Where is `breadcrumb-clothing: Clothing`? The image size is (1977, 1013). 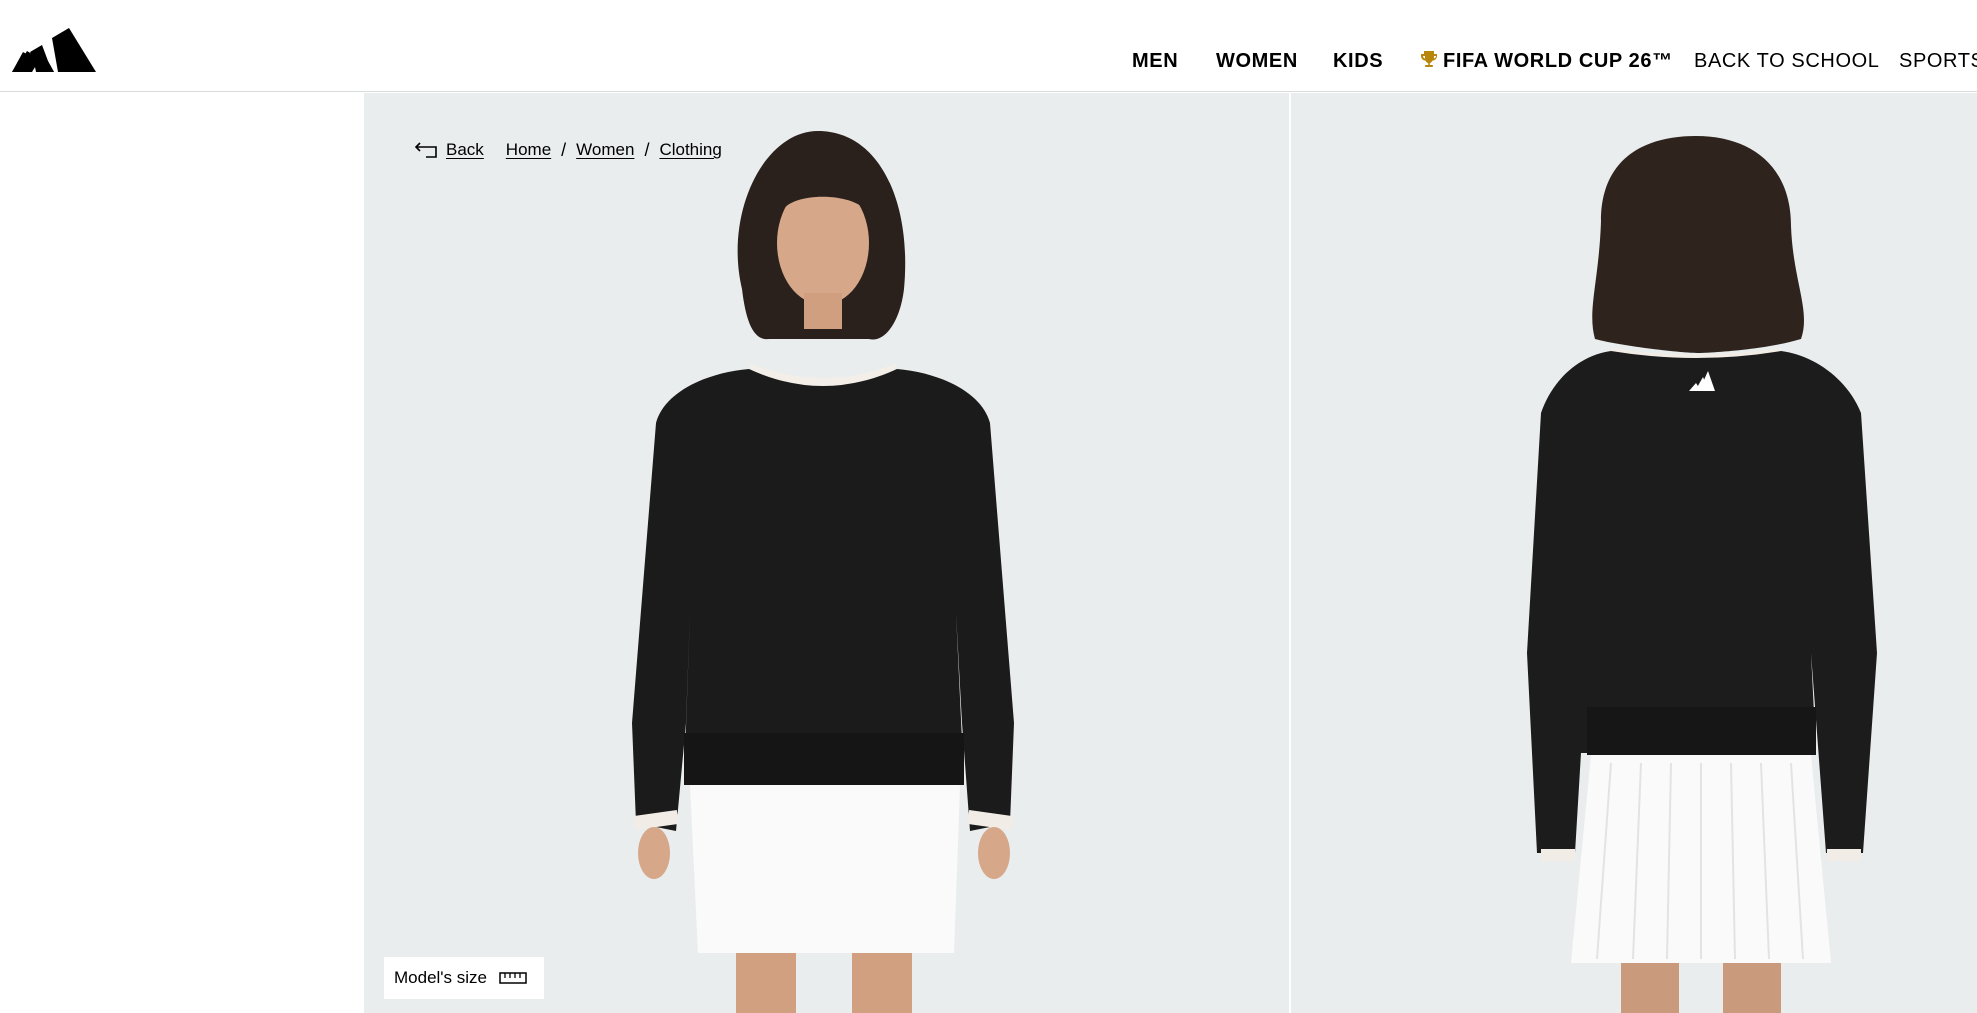
breadcrumb-clothing: Clothing is located at coordinates (690, 150).